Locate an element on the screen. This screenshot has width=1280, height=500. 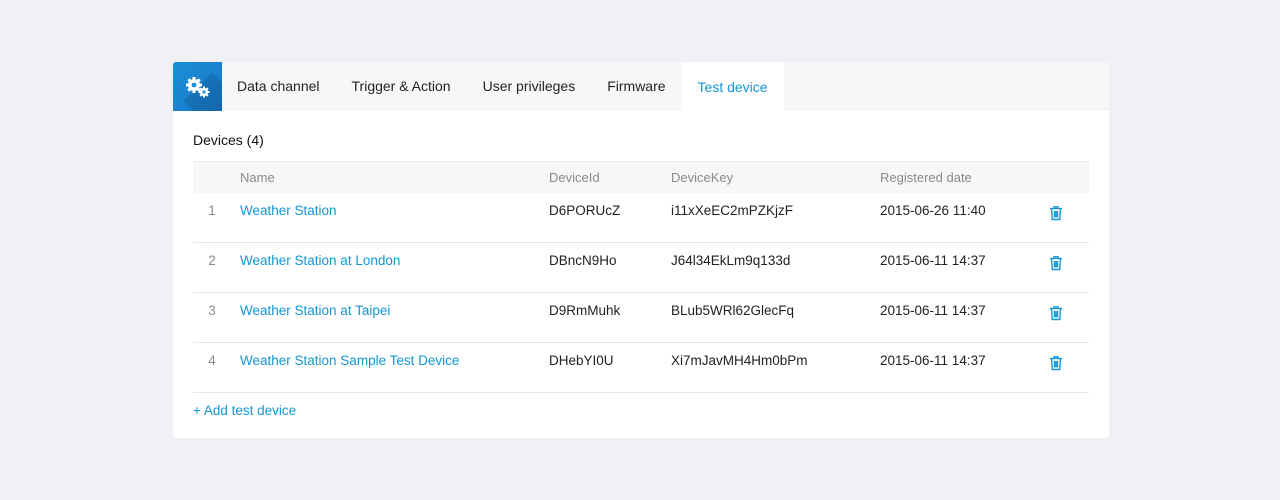
device-name-cell: Weather Station Sample Test Device is located at coordinates (390, 368).